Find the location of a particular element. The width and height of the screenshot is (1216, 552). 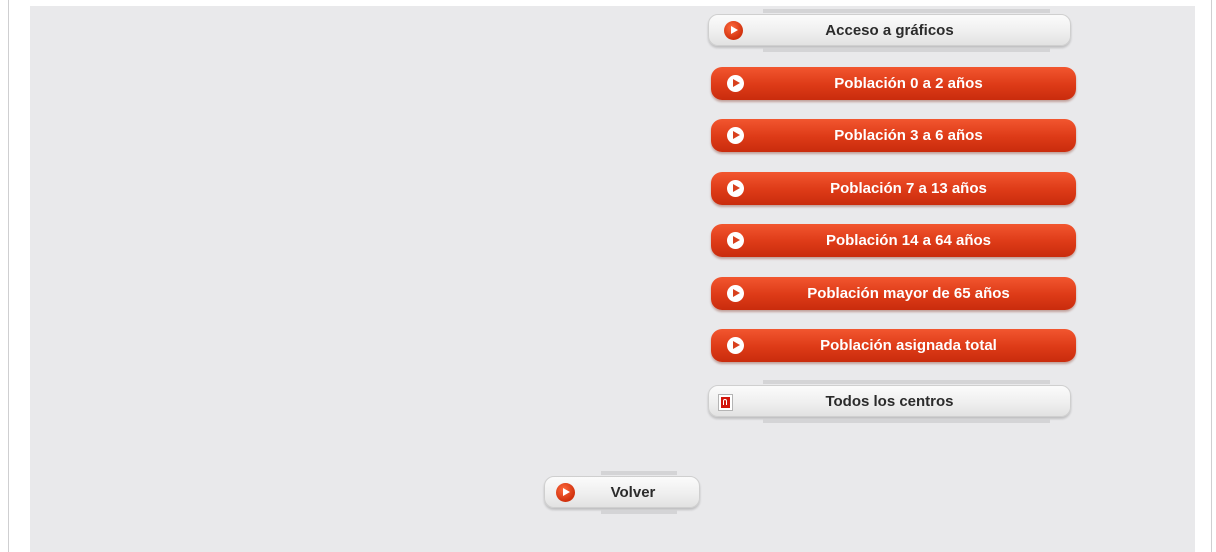

population-over-65-button: Población mayor de 65 años is located at coordinates (893, 293).